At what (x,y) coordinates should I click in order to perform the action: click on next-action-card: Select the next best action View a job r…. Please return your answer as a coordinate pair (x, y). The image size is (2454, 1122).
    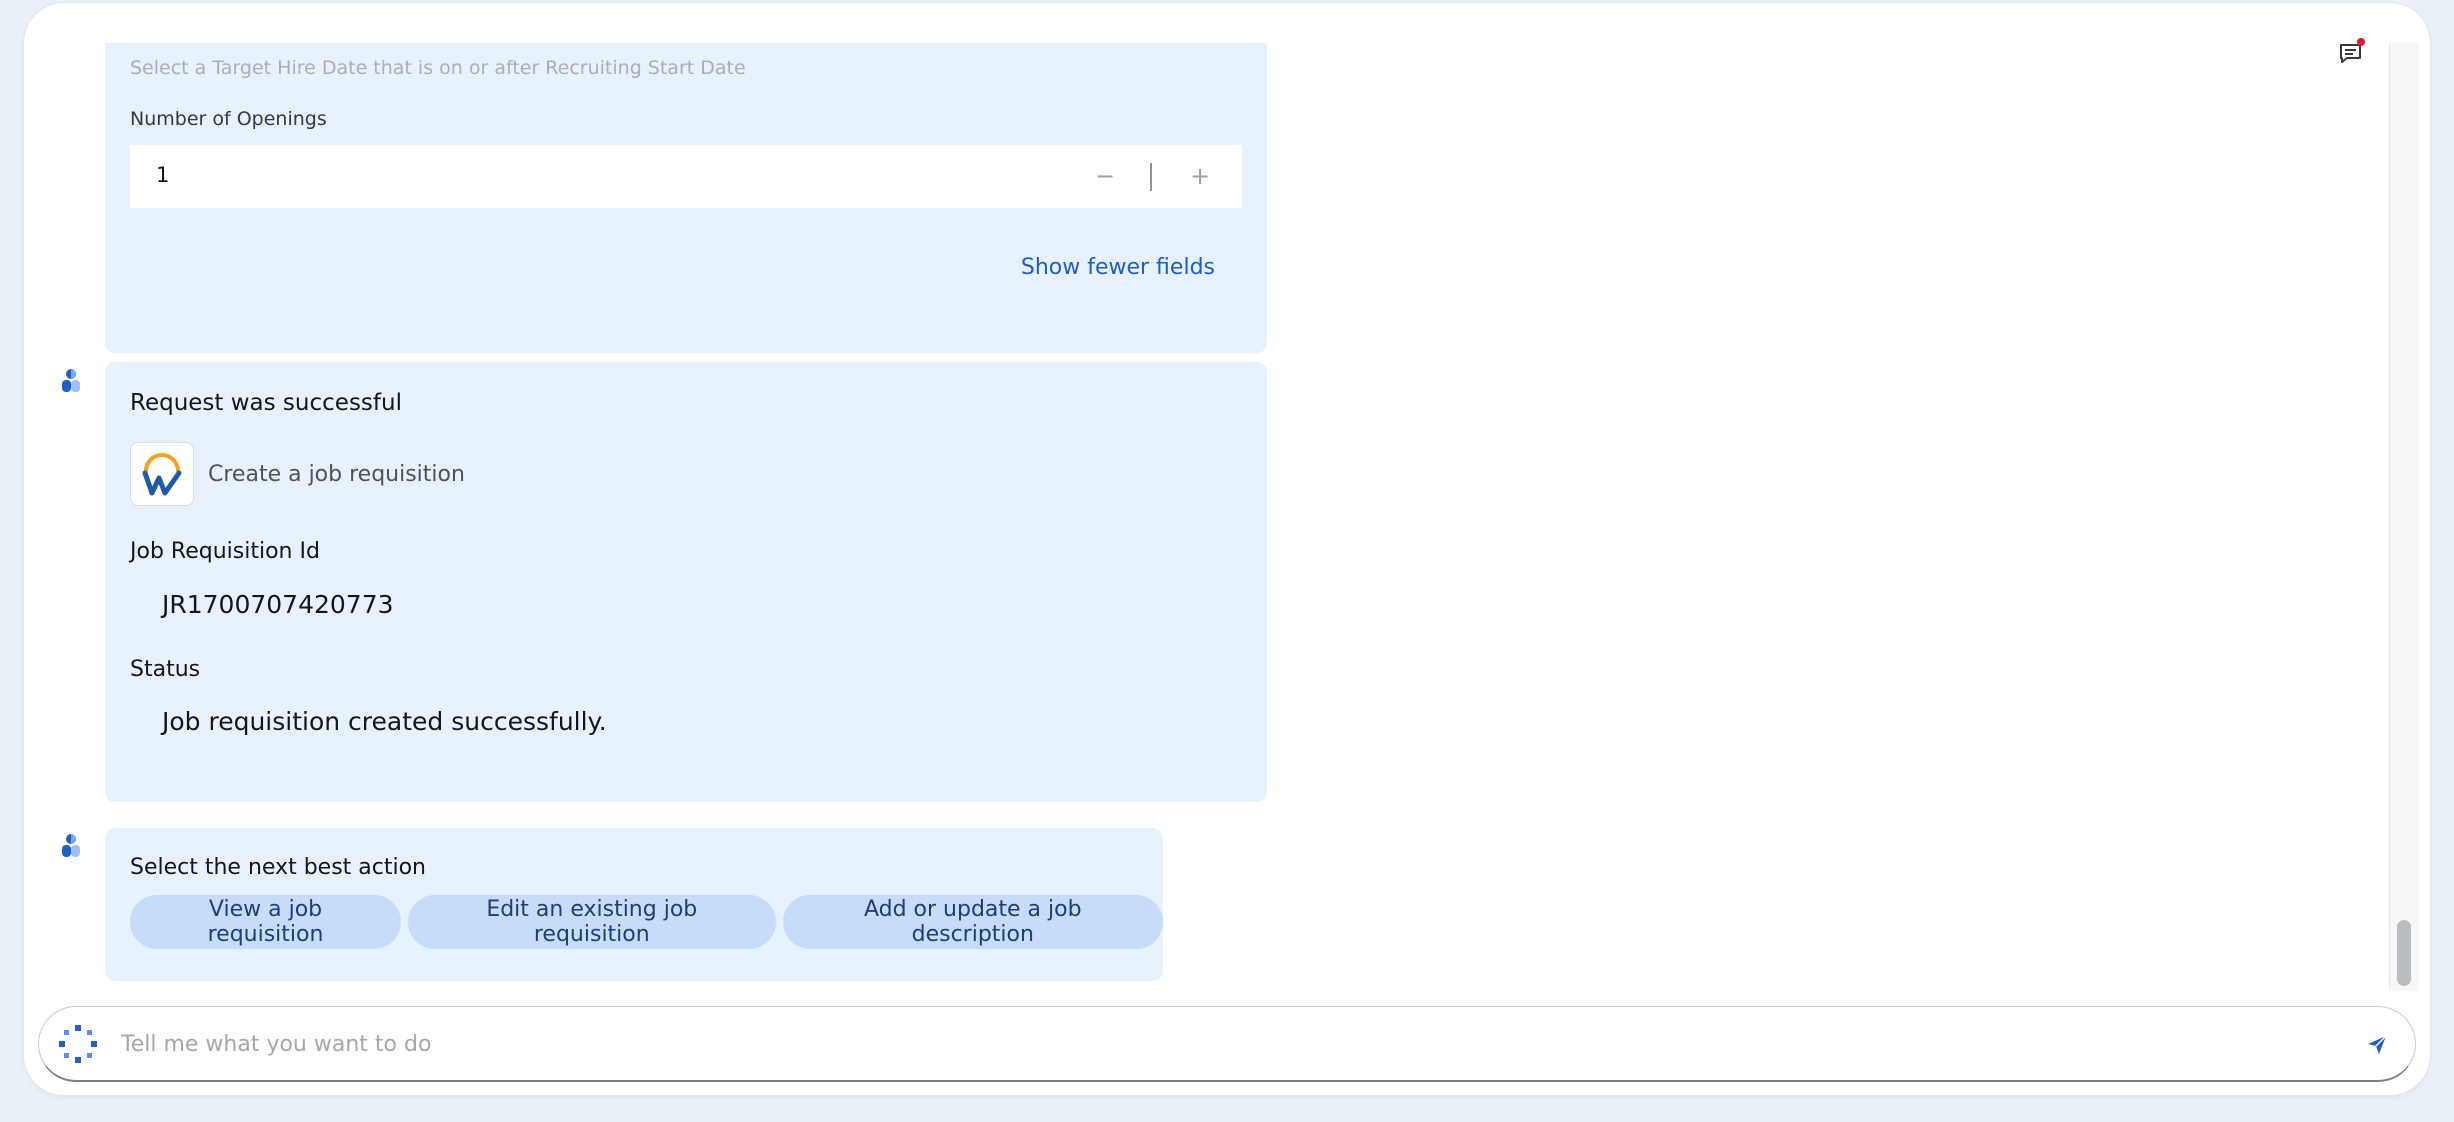
    Looking at the image, I should click on (634, 904).